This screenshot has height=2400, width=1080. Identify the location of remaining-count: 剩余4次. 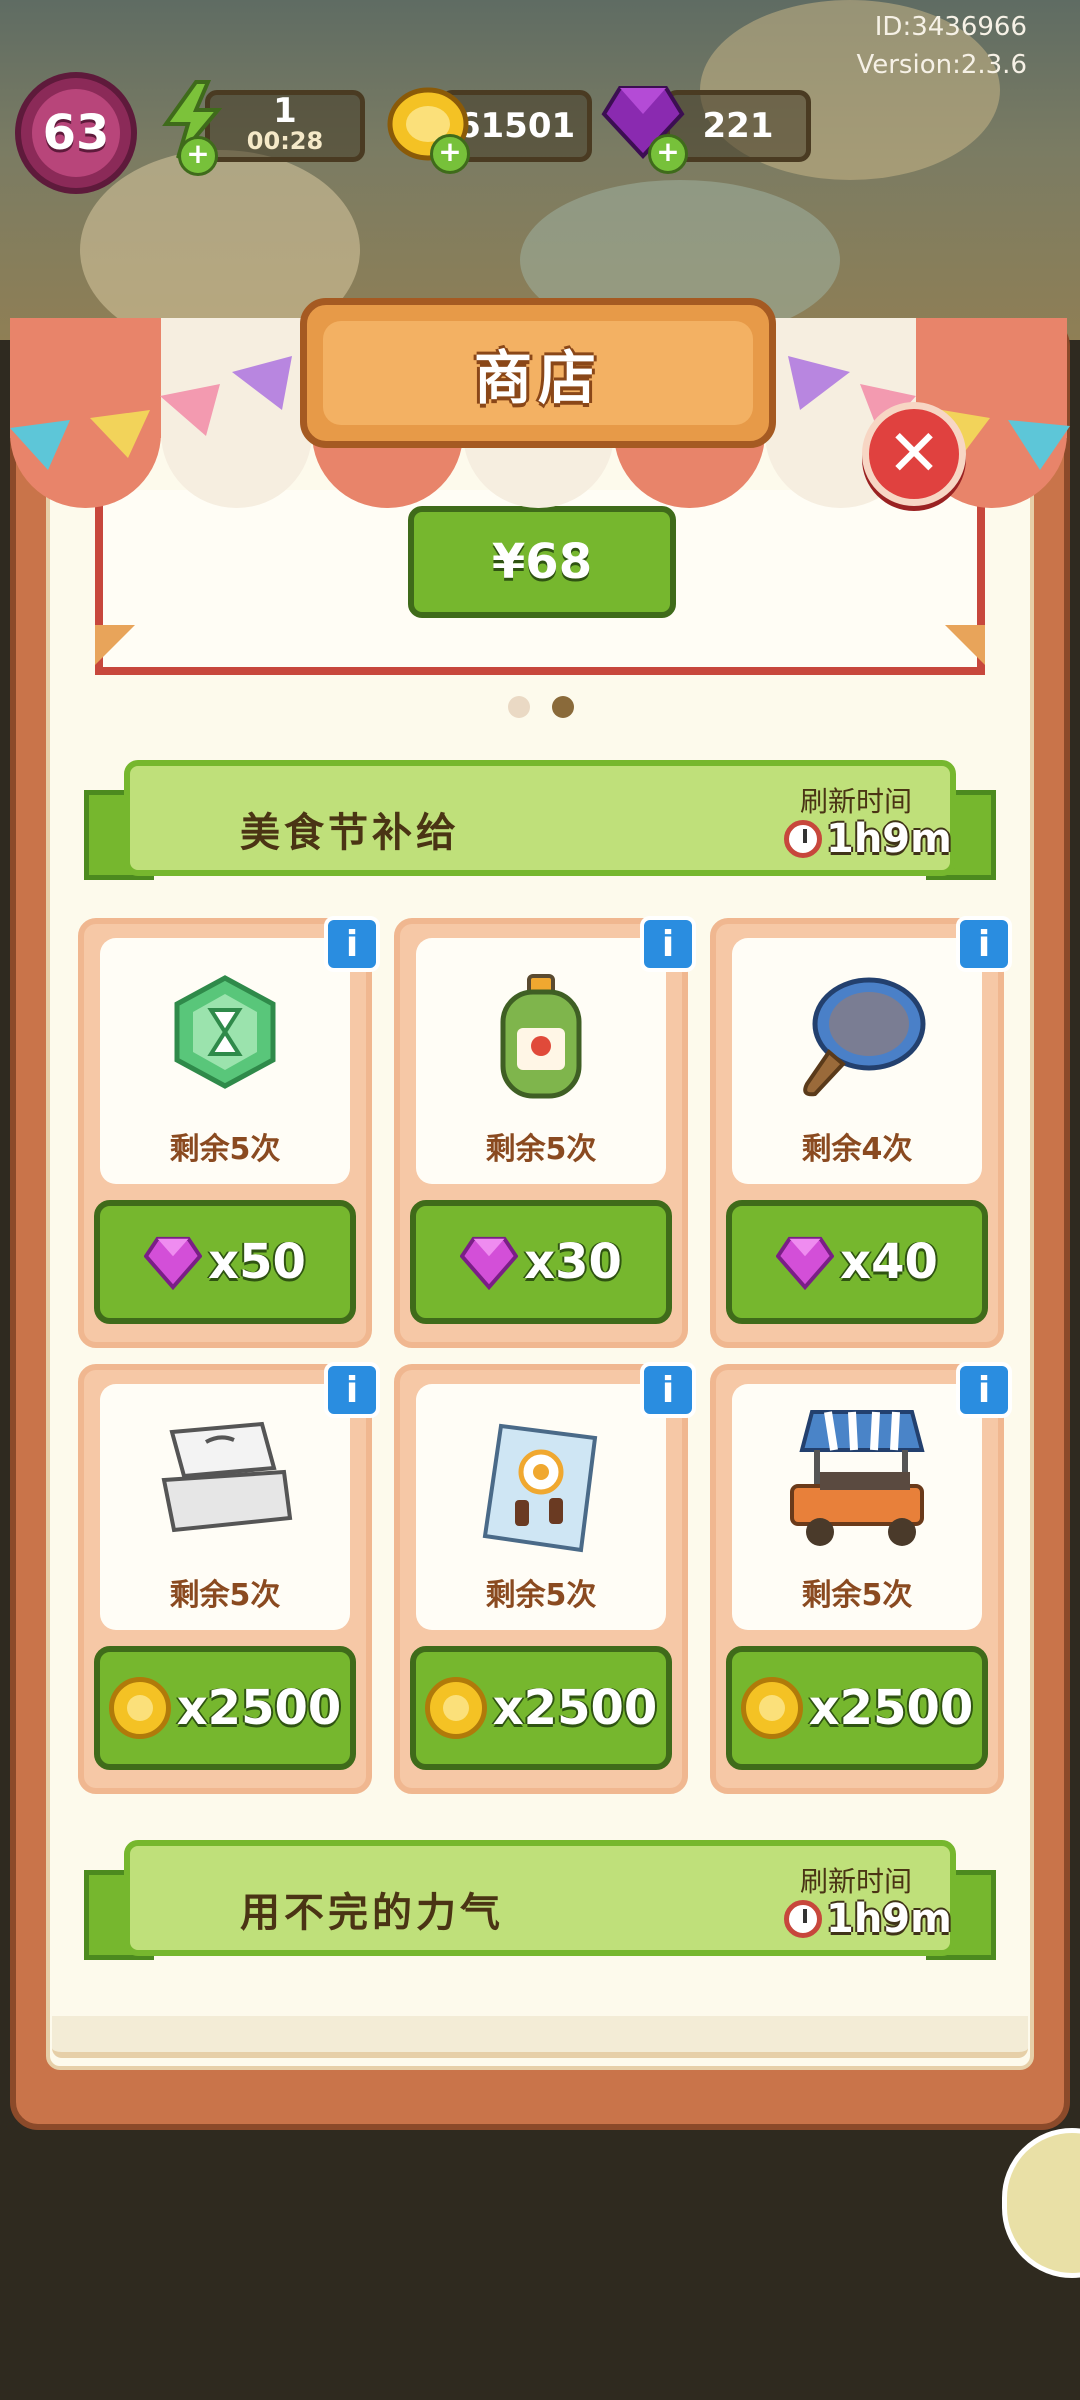
(857, 1149).